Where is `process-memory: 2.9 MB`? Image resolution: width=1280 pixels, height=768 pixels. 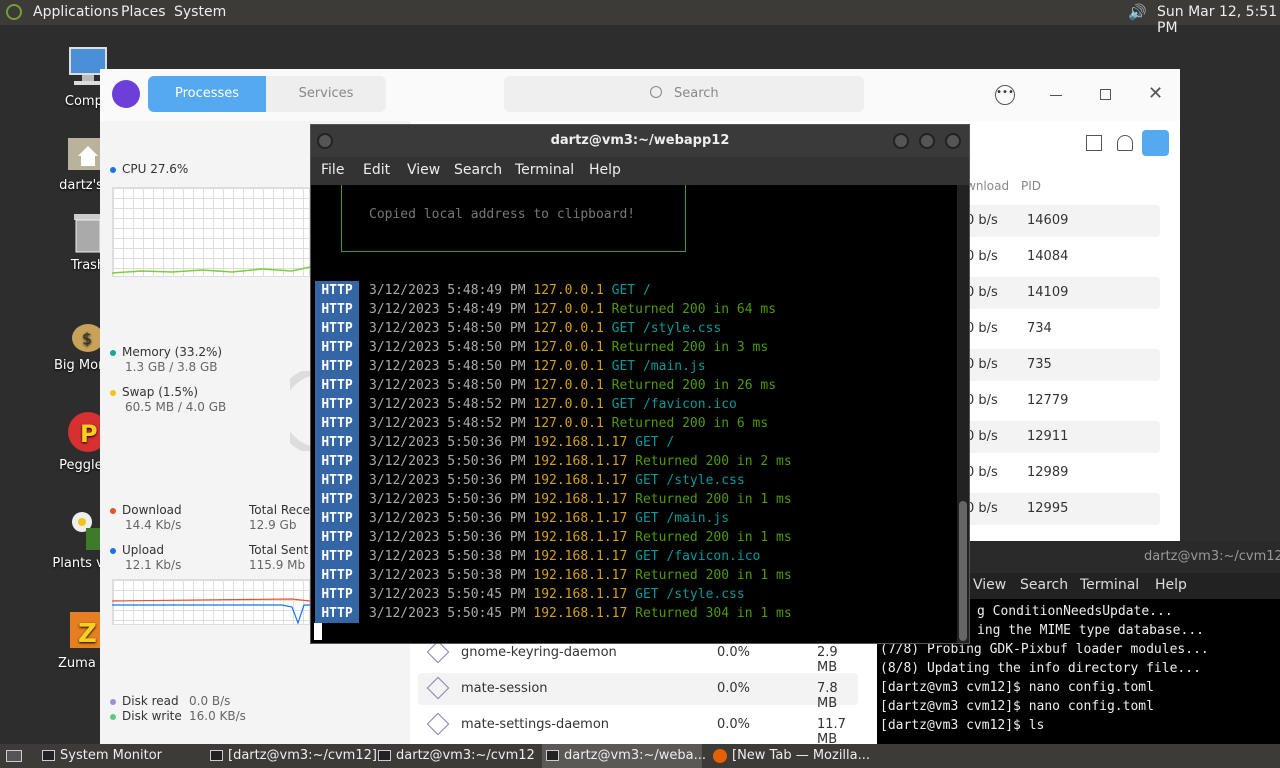
process-memory: 2.9 MB is located at coordinates (827, 660).